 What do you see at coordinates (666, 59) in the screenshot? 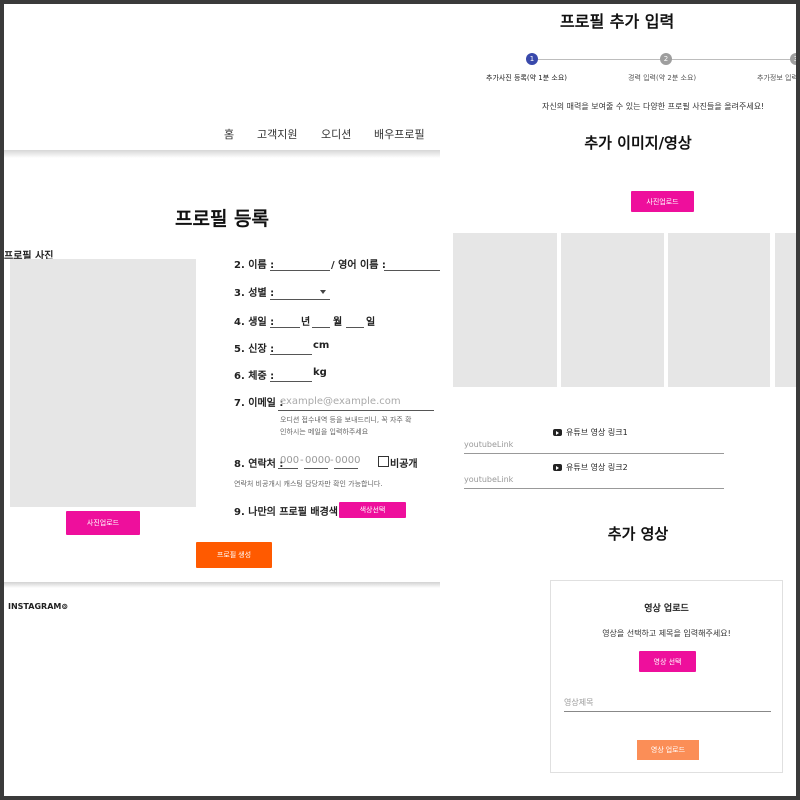
I see `step-2-dot: 2` at bounding box center [666, 59].